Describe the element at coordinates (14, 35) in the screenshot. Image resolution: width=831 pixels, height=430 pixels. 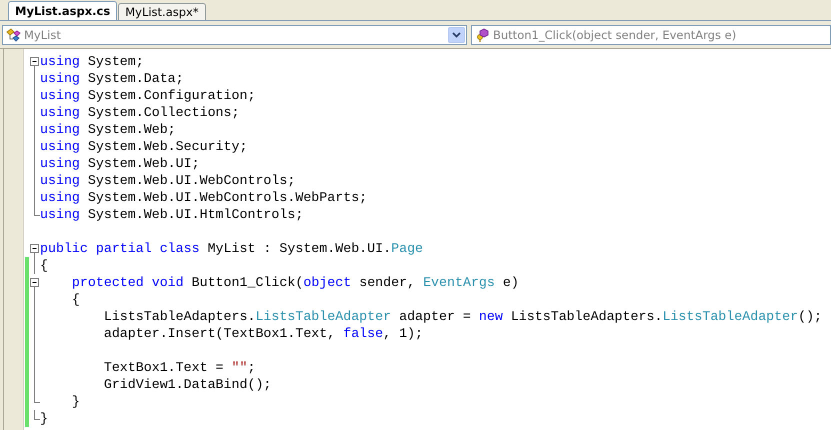
I see `class-icon` at that location.